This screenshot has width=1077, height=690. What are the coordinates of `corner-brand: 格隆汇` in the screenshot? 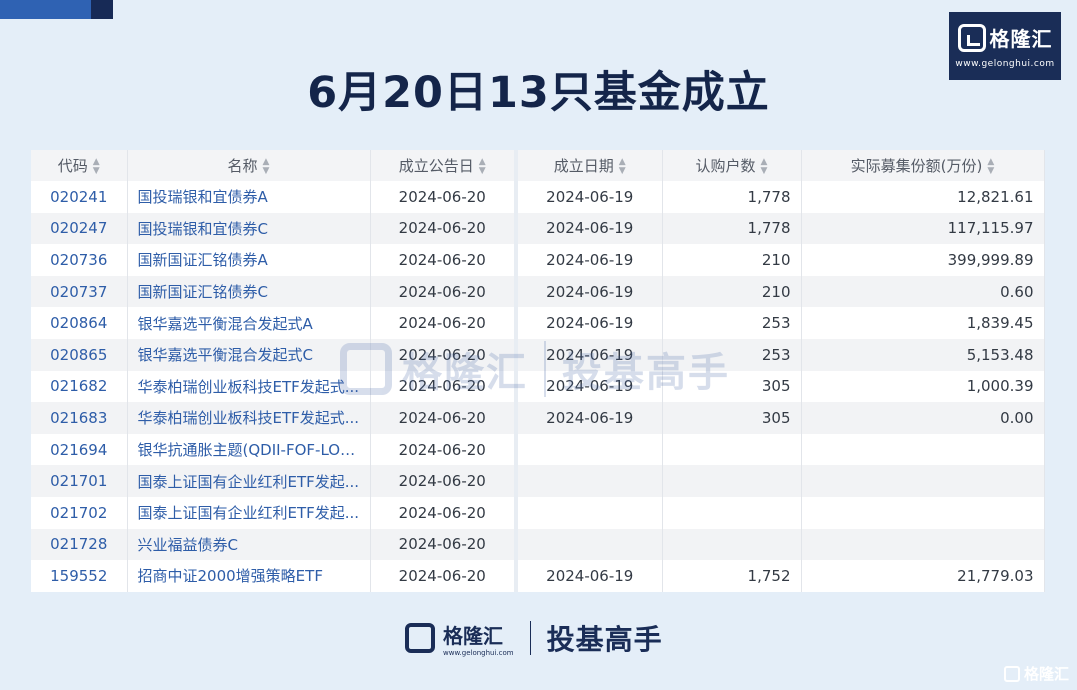 It's located at (1036, 673).